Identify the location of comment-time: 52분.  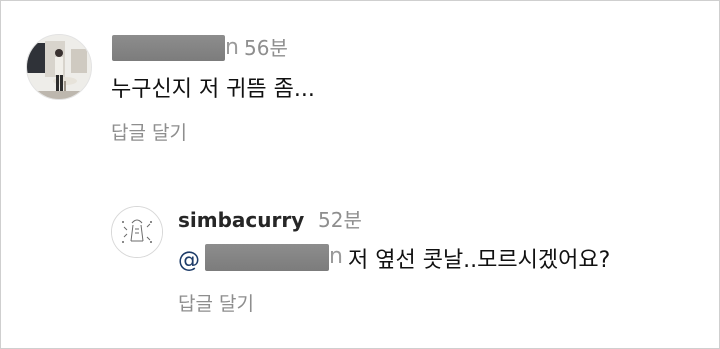
(340, 220).